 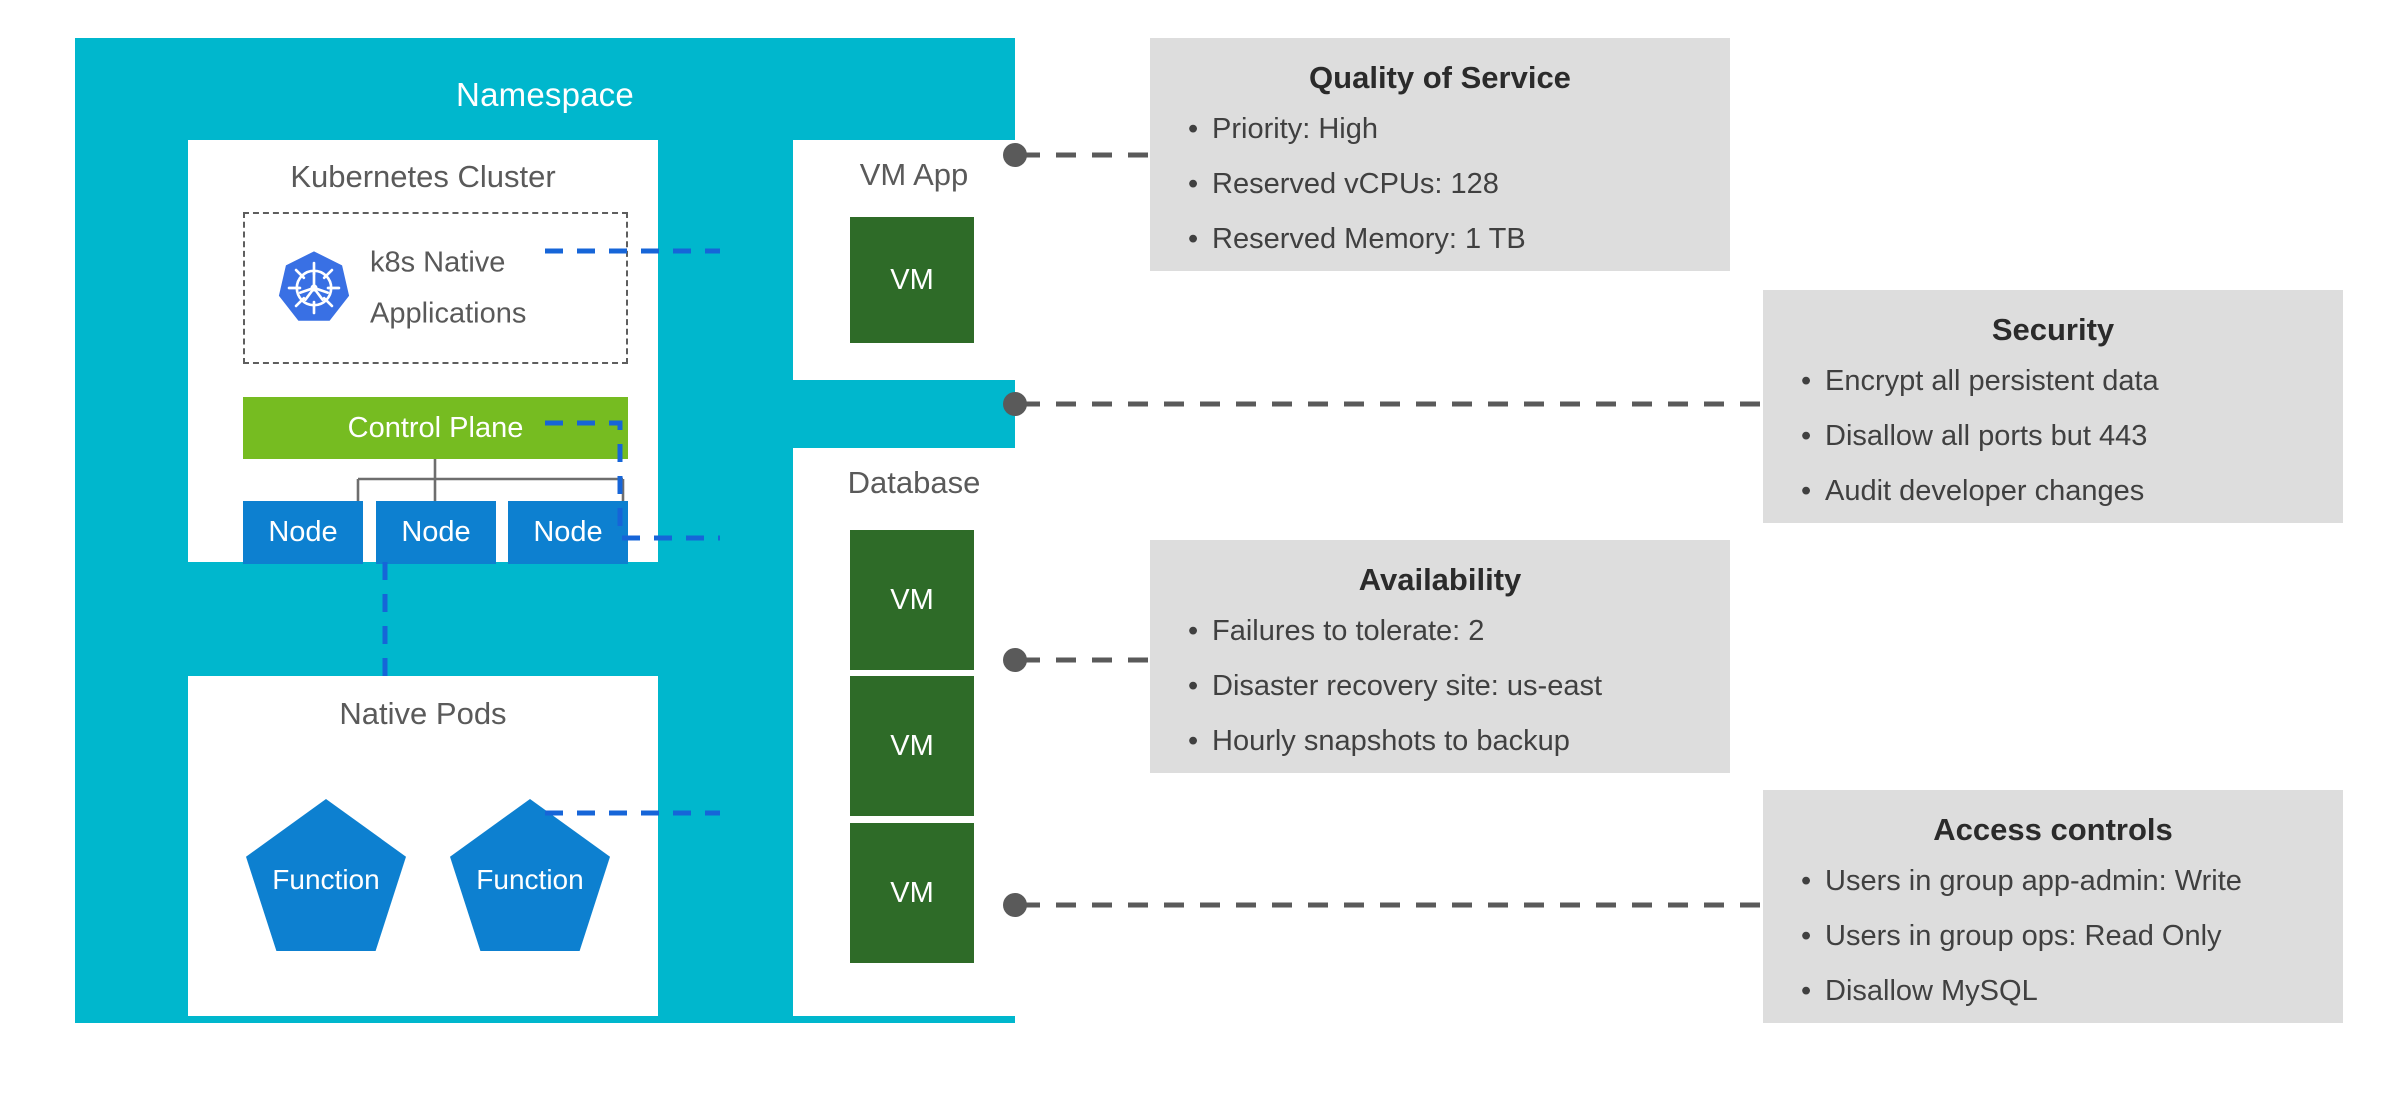 What do you see at coordinates (1391, 741) in the screenshot?
I see `policy-item-text: Hourly snapshots to backup` at bounding box center [1391, 741].